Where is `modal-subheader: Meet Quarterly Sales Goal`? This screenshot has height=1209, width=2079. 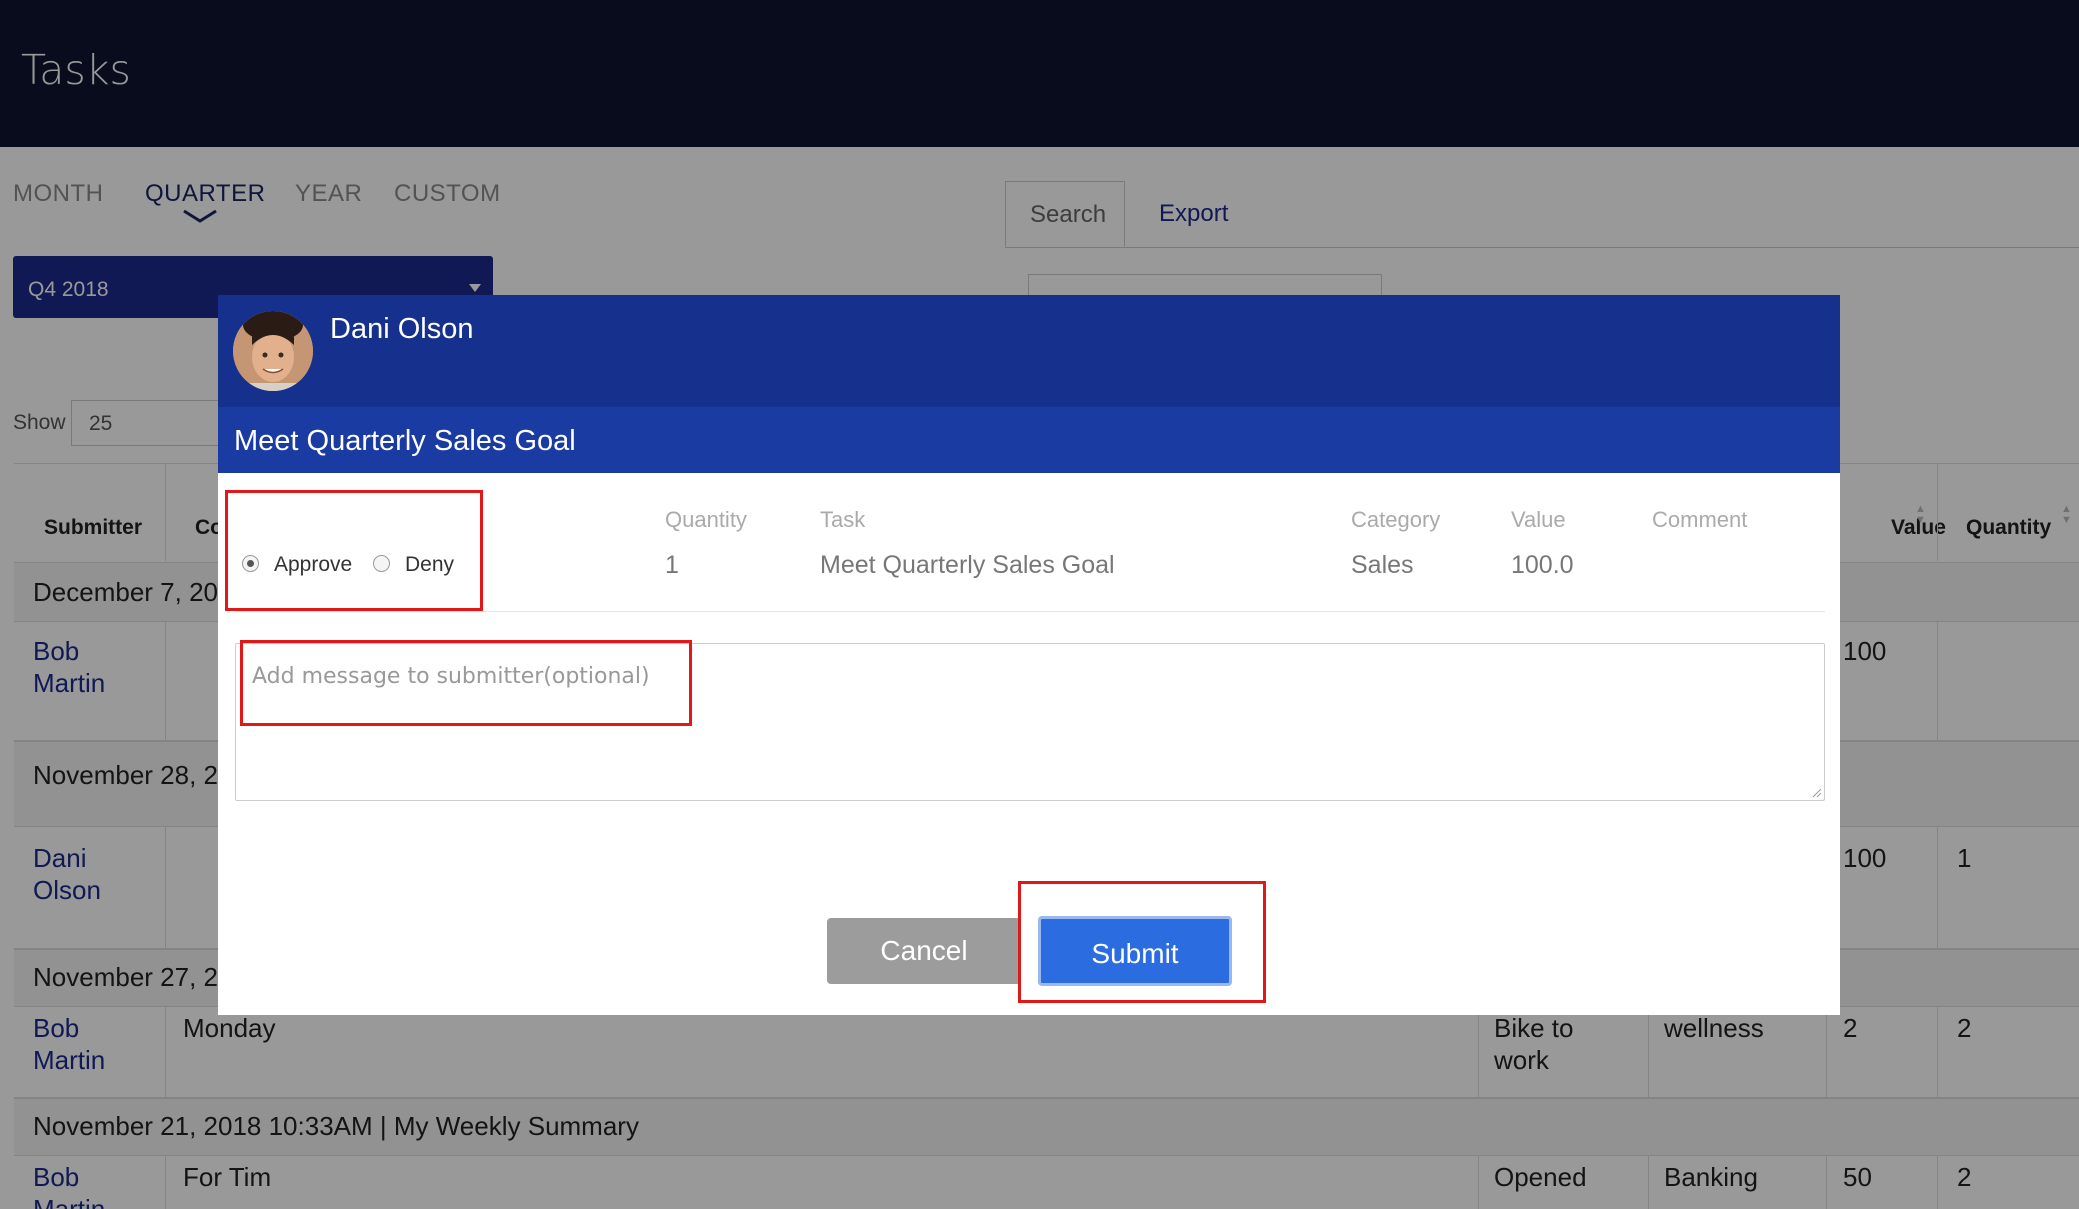 modal-subheader: Meet Quarterly Sales Goal is located at coordinates (1029, 440).